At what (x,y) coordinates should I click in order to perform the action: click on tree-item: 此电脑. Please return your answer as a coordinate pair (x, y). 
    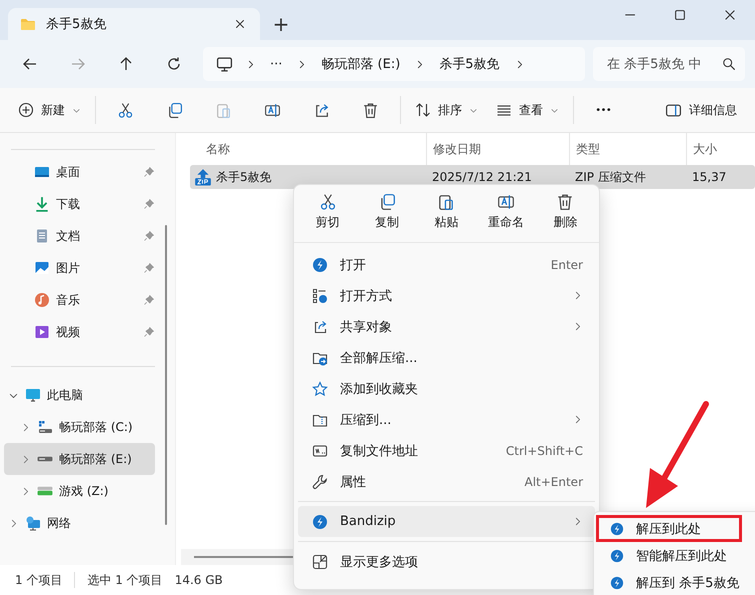
    Looking at the image, I should click on (79, 395).